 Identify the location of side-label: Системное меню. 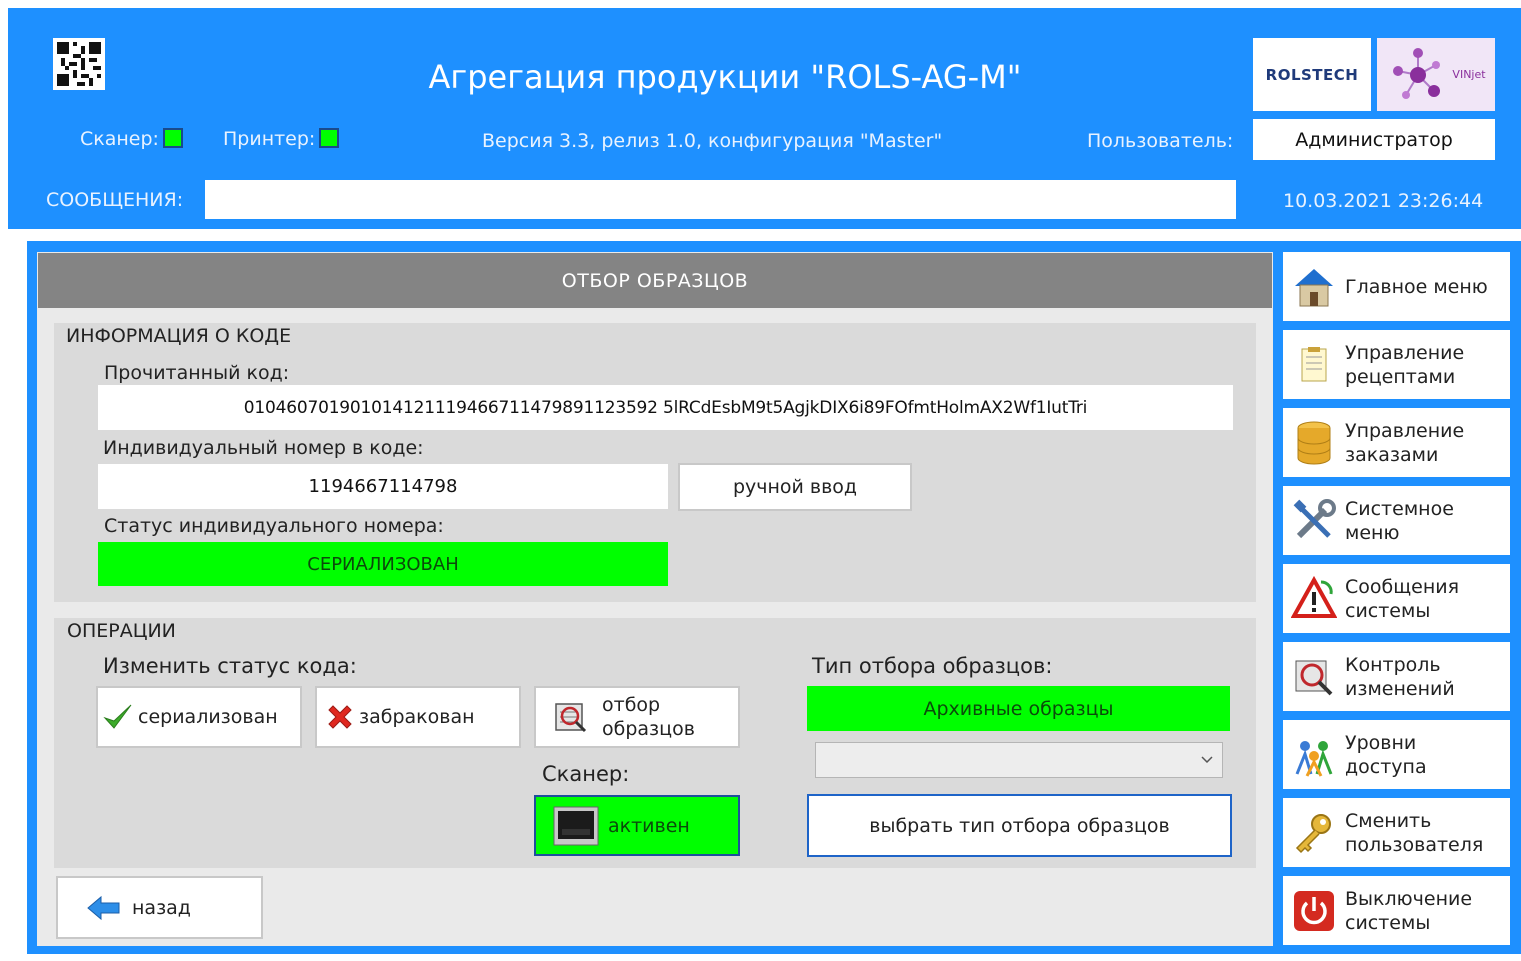
(1399, 520).